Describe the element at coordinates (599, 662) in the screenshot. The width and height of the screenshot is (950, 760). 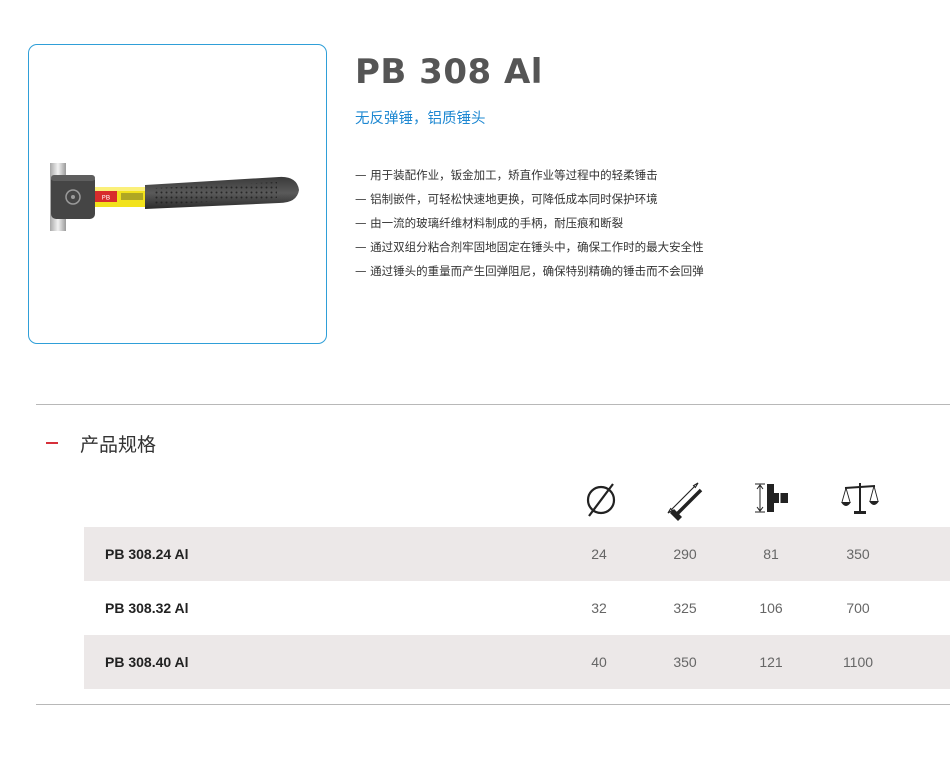
I see `diameter-value: 40` at that location.